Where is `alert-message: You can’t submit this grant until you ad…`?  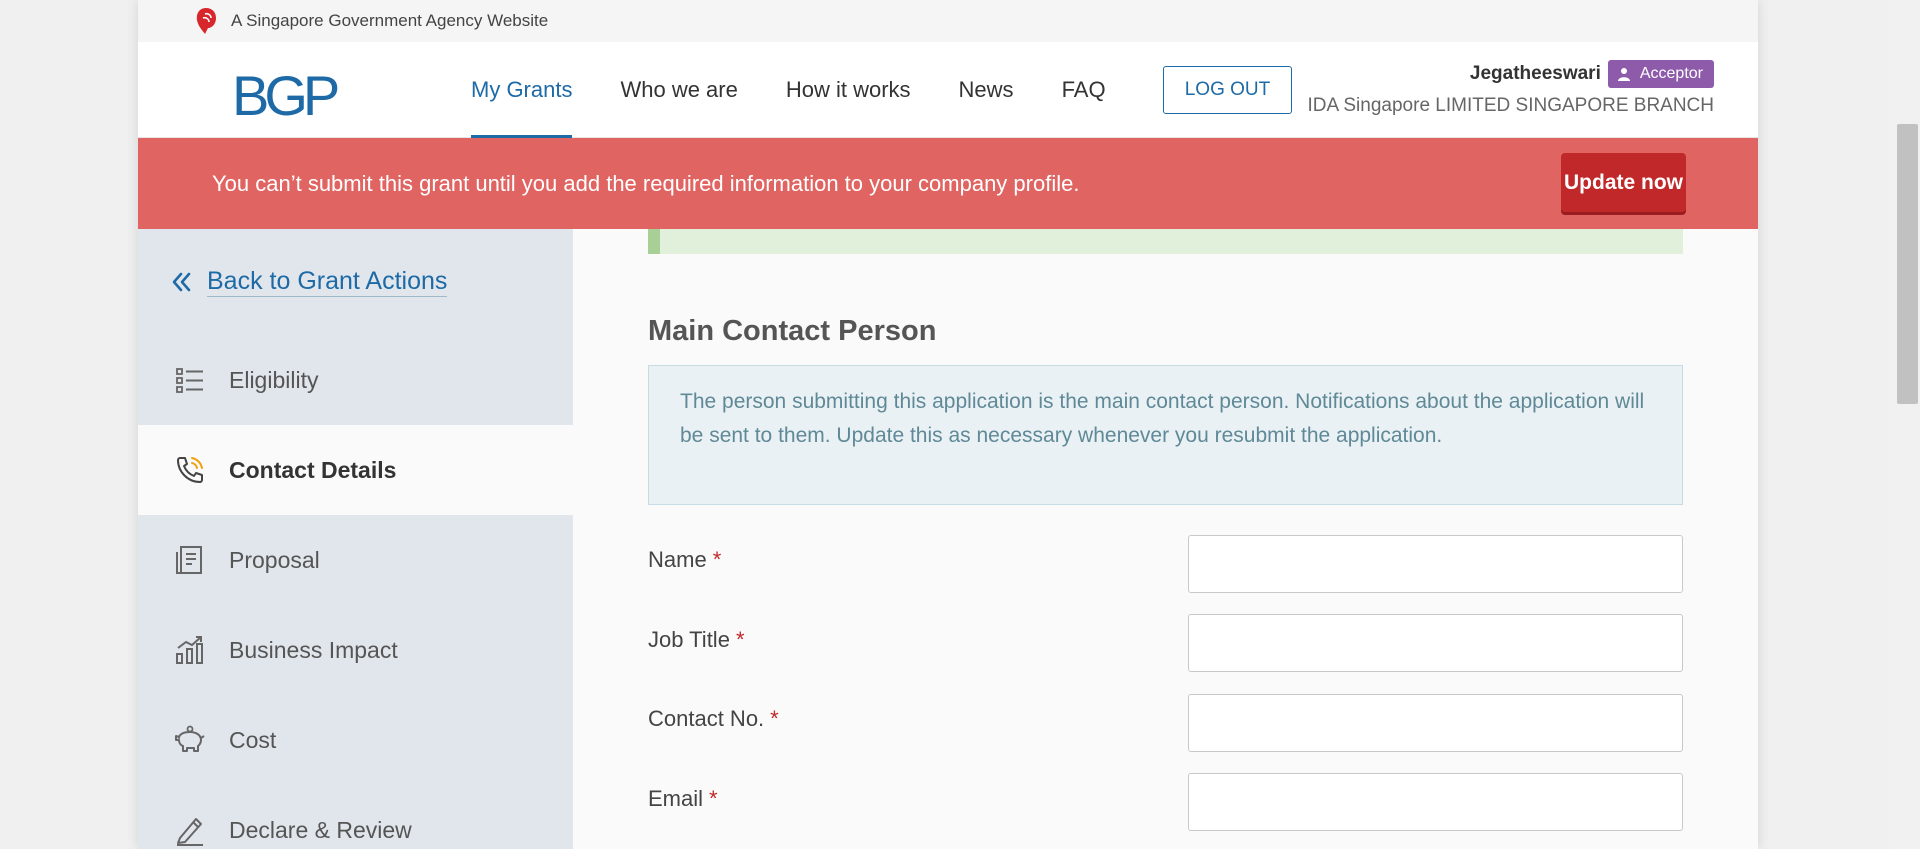 alert-message: You can’t submit this grant until you ad… is located at coordinates (646, 183).